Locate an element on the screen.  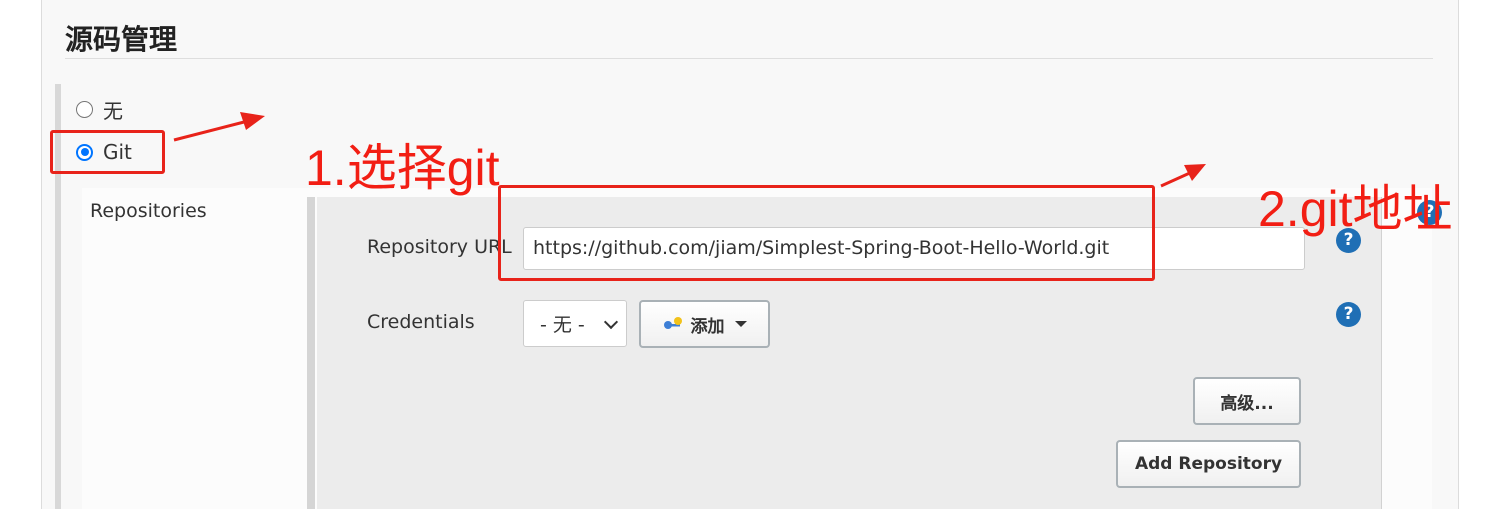
arrow-icon-step1 is located at coordinates (219, 127).